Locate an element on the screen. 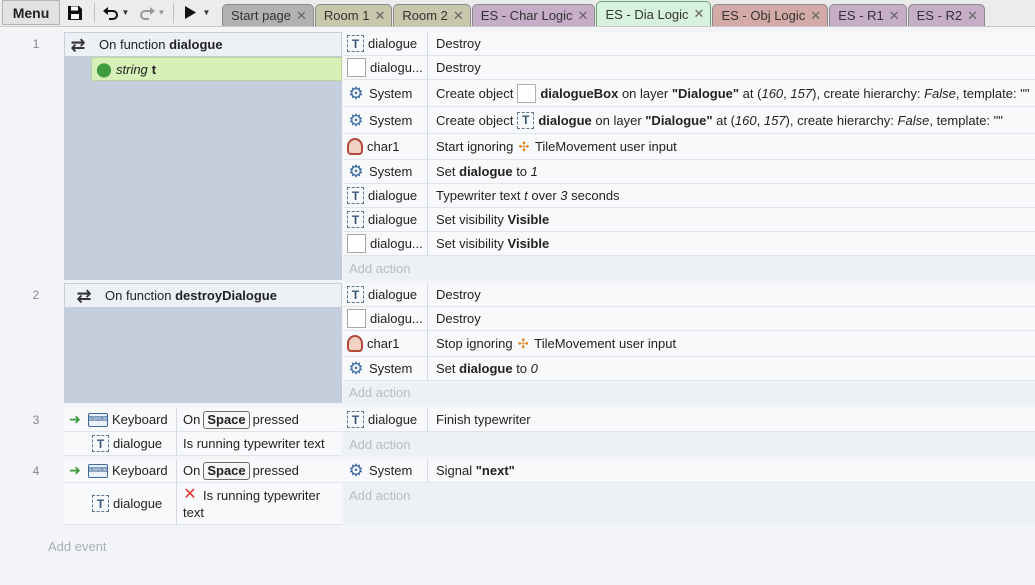 The height and width of the screenshot is (585, 1035). invert-x-icon: ✕ is located at coordinates (190, 494).